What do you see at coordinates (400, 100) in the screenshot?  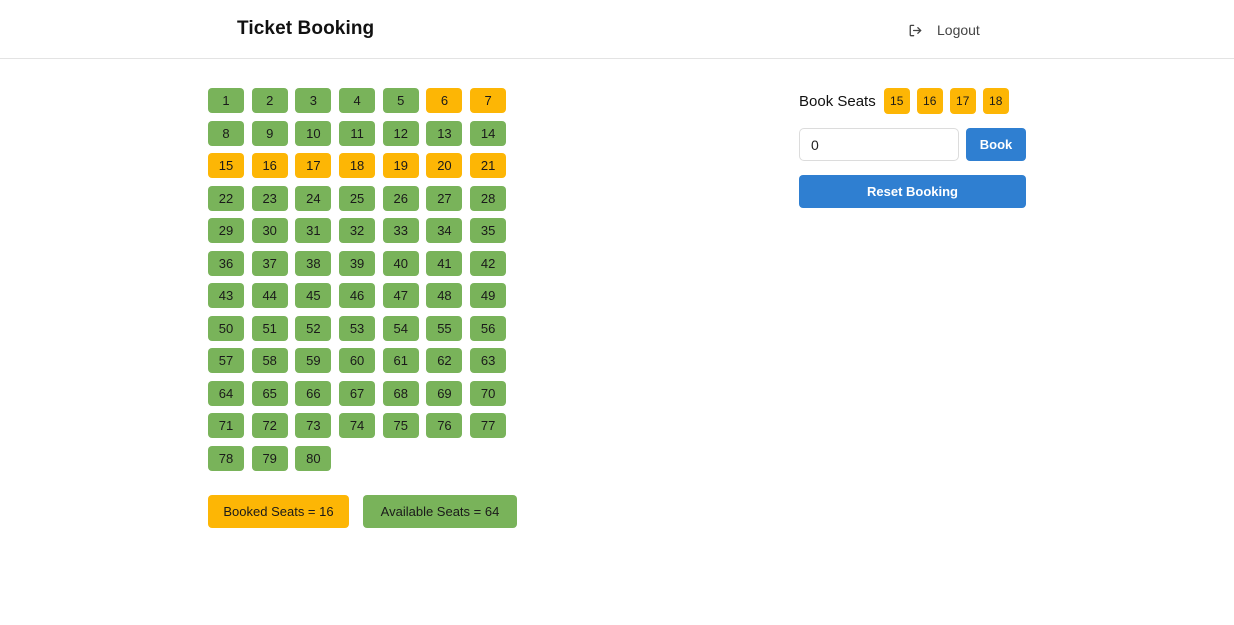 I see `seat-5: 5` at bounding box center [400, 100].